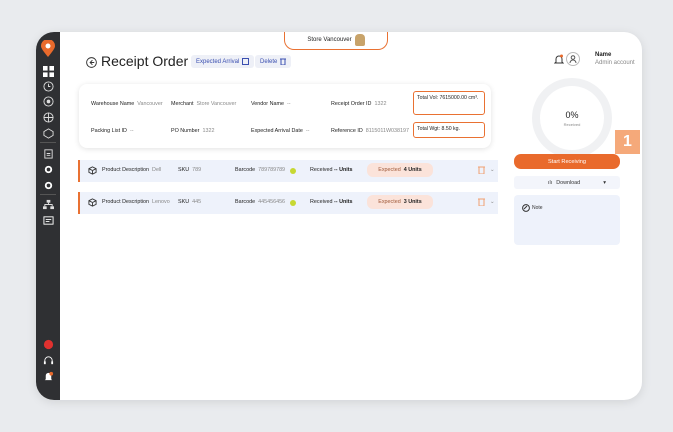  Describe the element at coordinates (604, 182) in the screenshot. I see `chevron-down-icon: ▾` at that location.